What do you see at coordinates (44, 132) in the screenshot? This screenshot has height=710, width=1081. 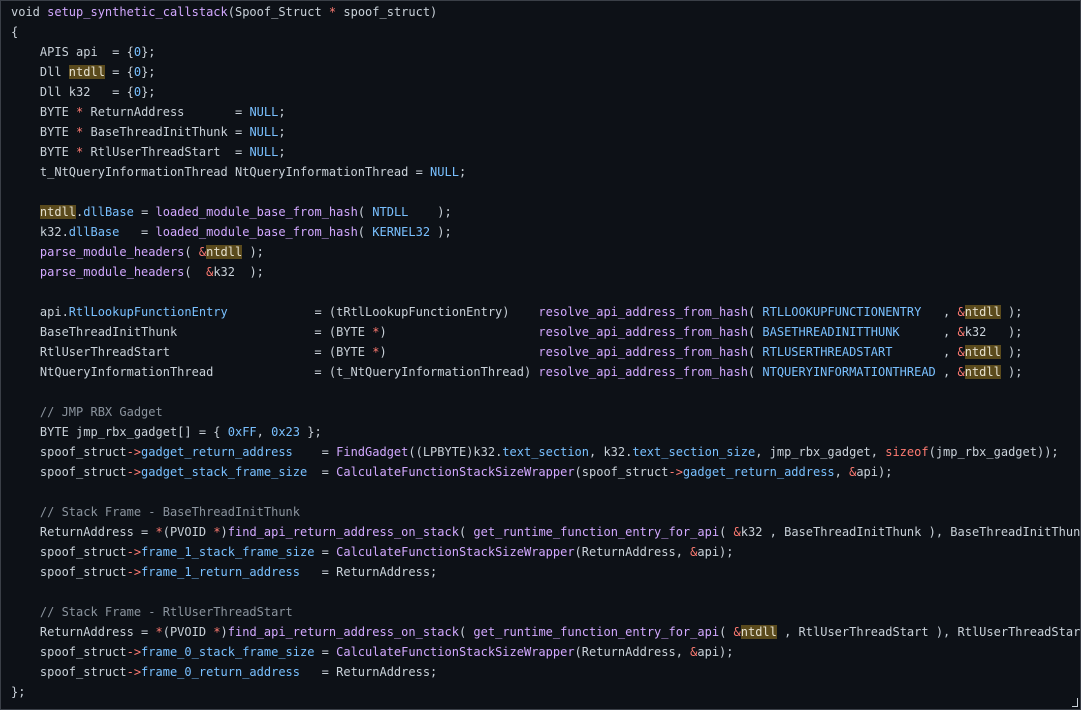 I see `code-text: BYTE` at bounding box center [44, 132].